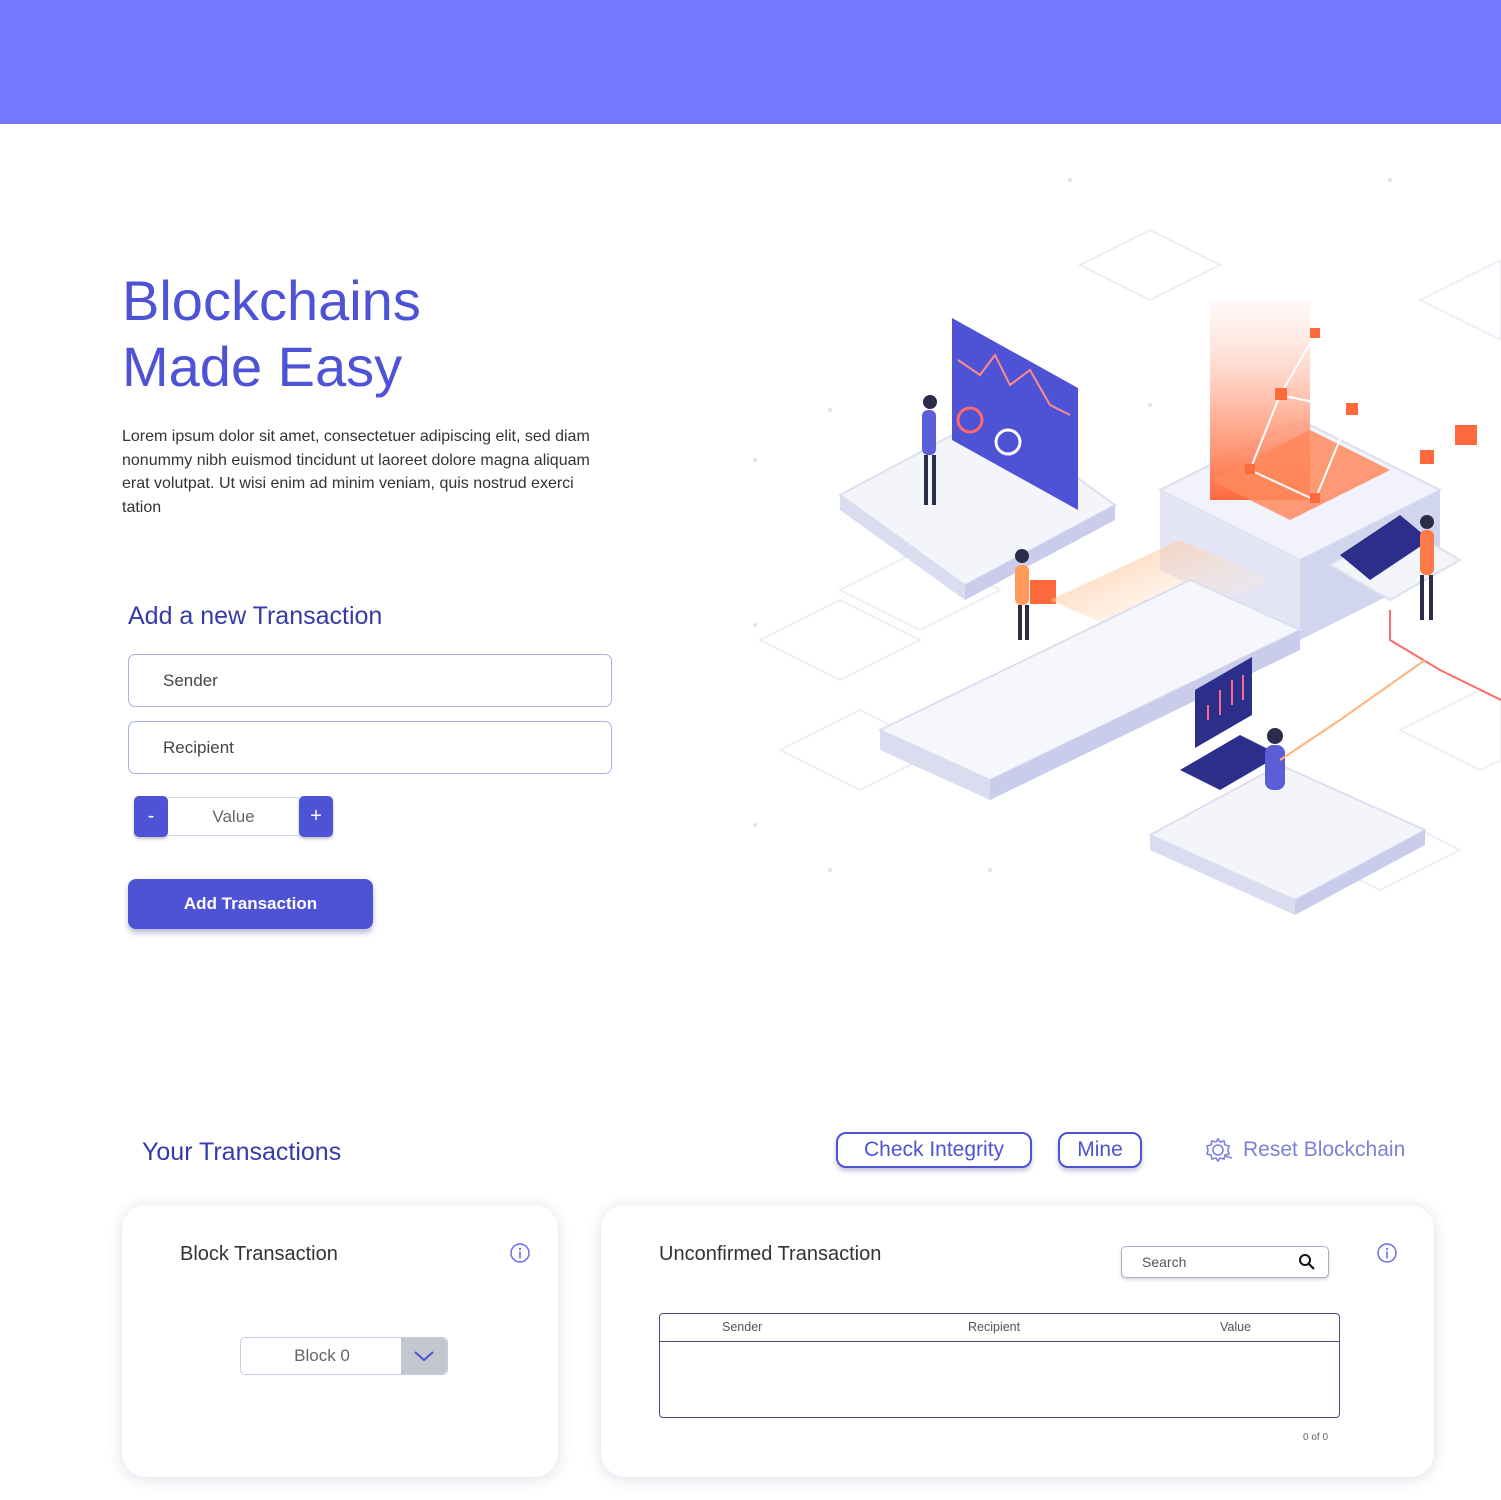  Describe the element at coordinates (1316, 1437) in the screenshot. I see `table-pager: 0 of 0` at that location.